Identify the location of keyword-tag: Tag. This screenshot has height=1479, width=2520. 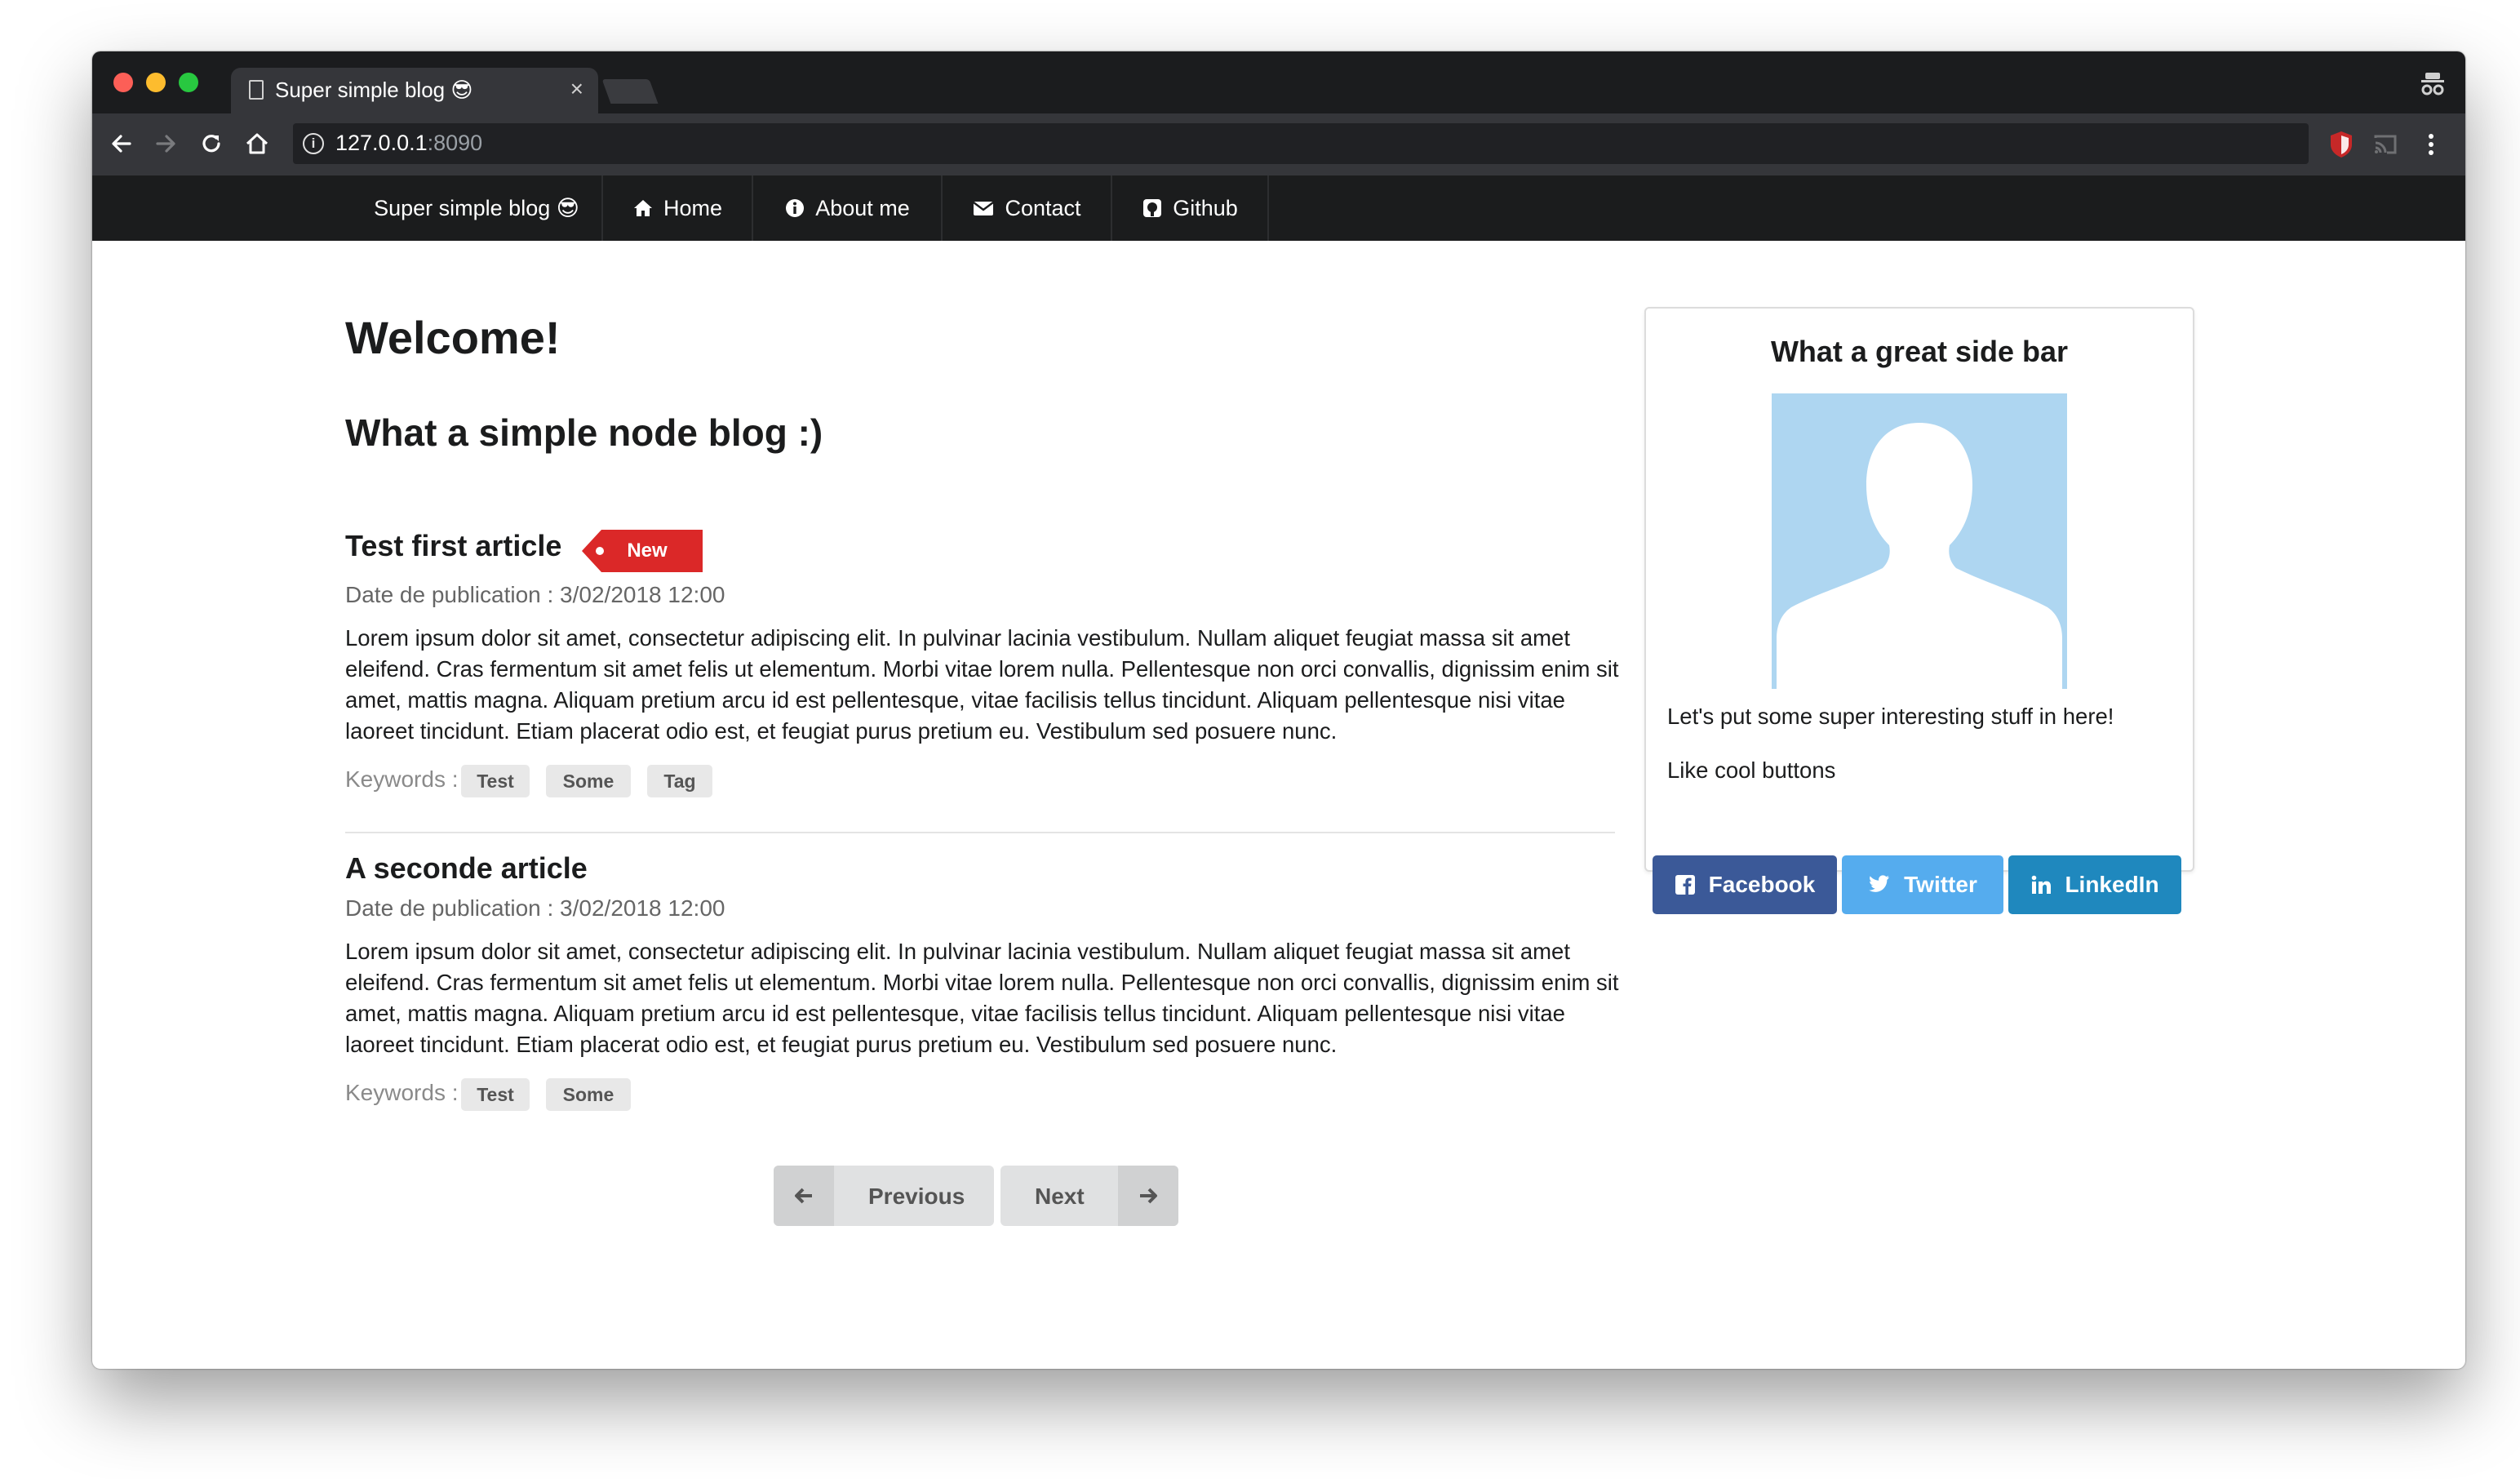
(680, 781).